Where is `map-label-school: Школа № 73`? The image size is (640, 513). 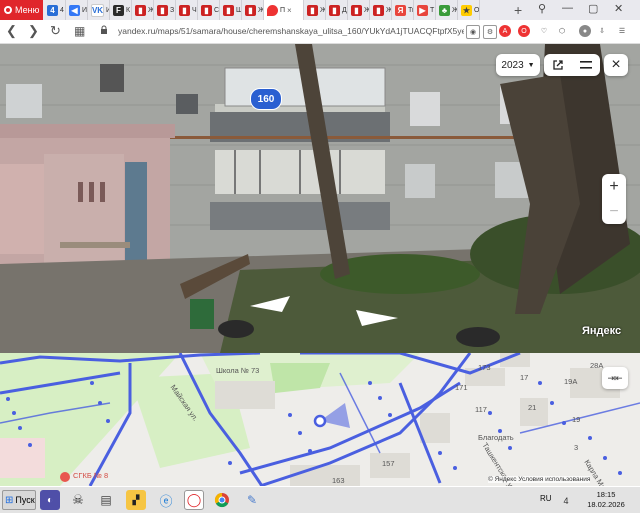
map-label-school: Школа № 73 is located at coordinates (238, 370).